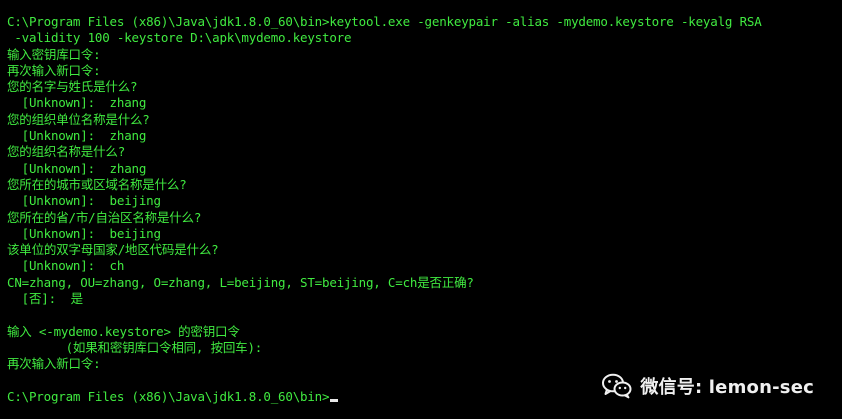 This screenshot has width=842, height=419. Describe the element at coordinates (104, 217) in the screenshot. I see `terminal-line: 您所在的省/市/自治区名称是什么?` at that location.